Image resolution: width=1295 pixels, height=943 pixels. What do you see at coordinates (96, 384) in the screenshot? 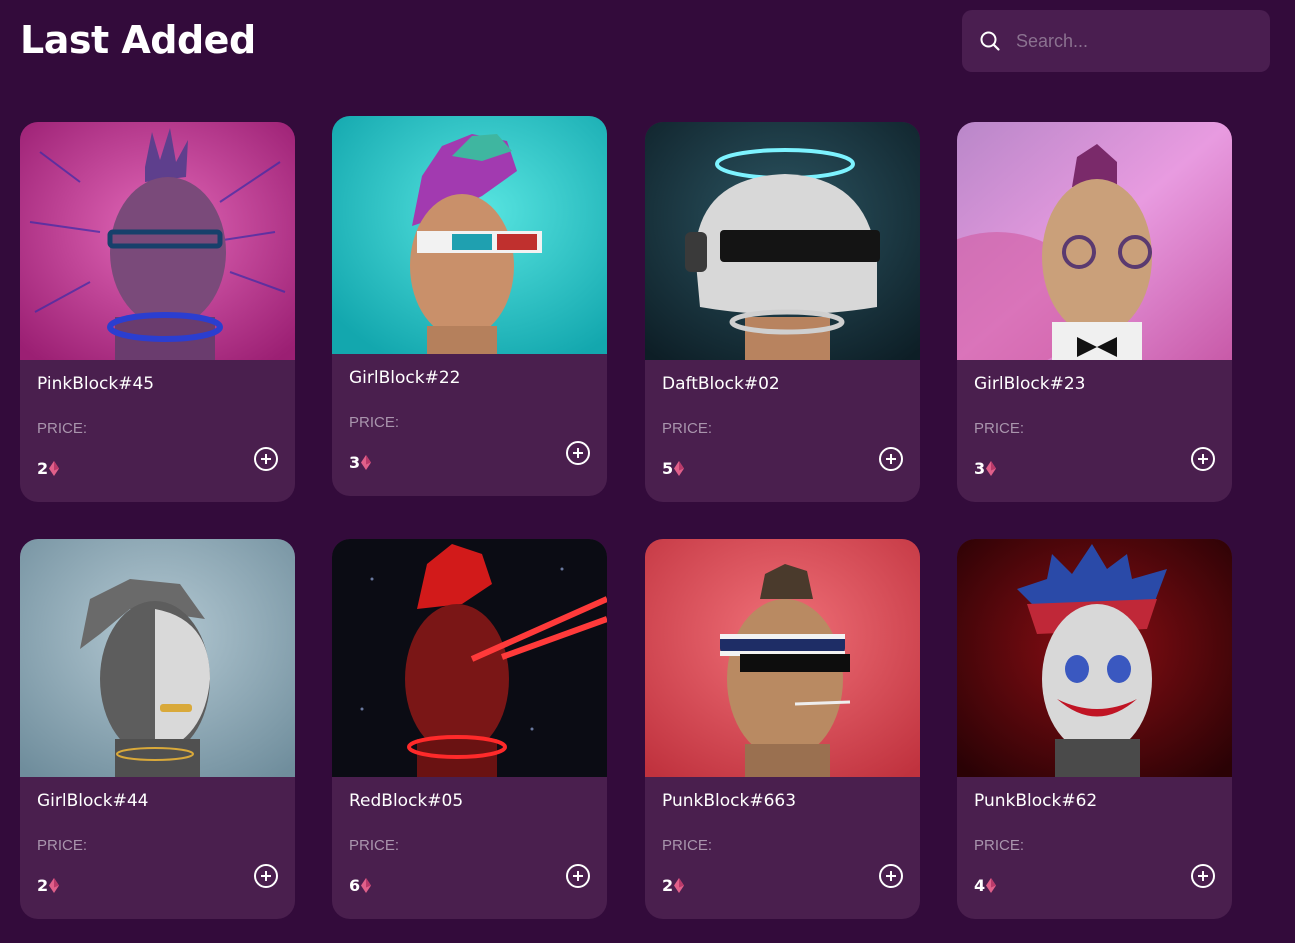
I see `nft-name: PinkBlock#45` at bounding box center [96, 384].